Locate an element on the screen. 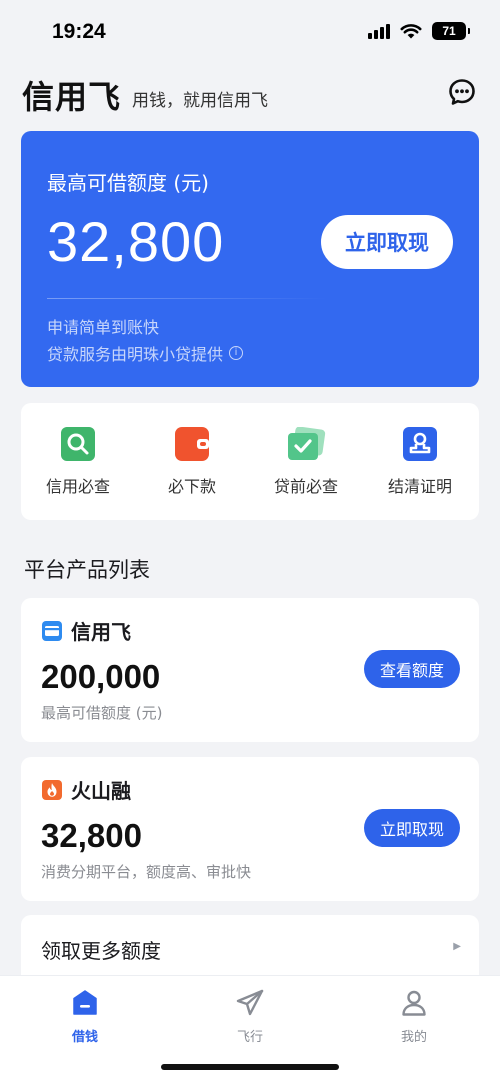 The image size is (500, 1082). nav-label: 飞行 is located at coordinates (249, 1037).